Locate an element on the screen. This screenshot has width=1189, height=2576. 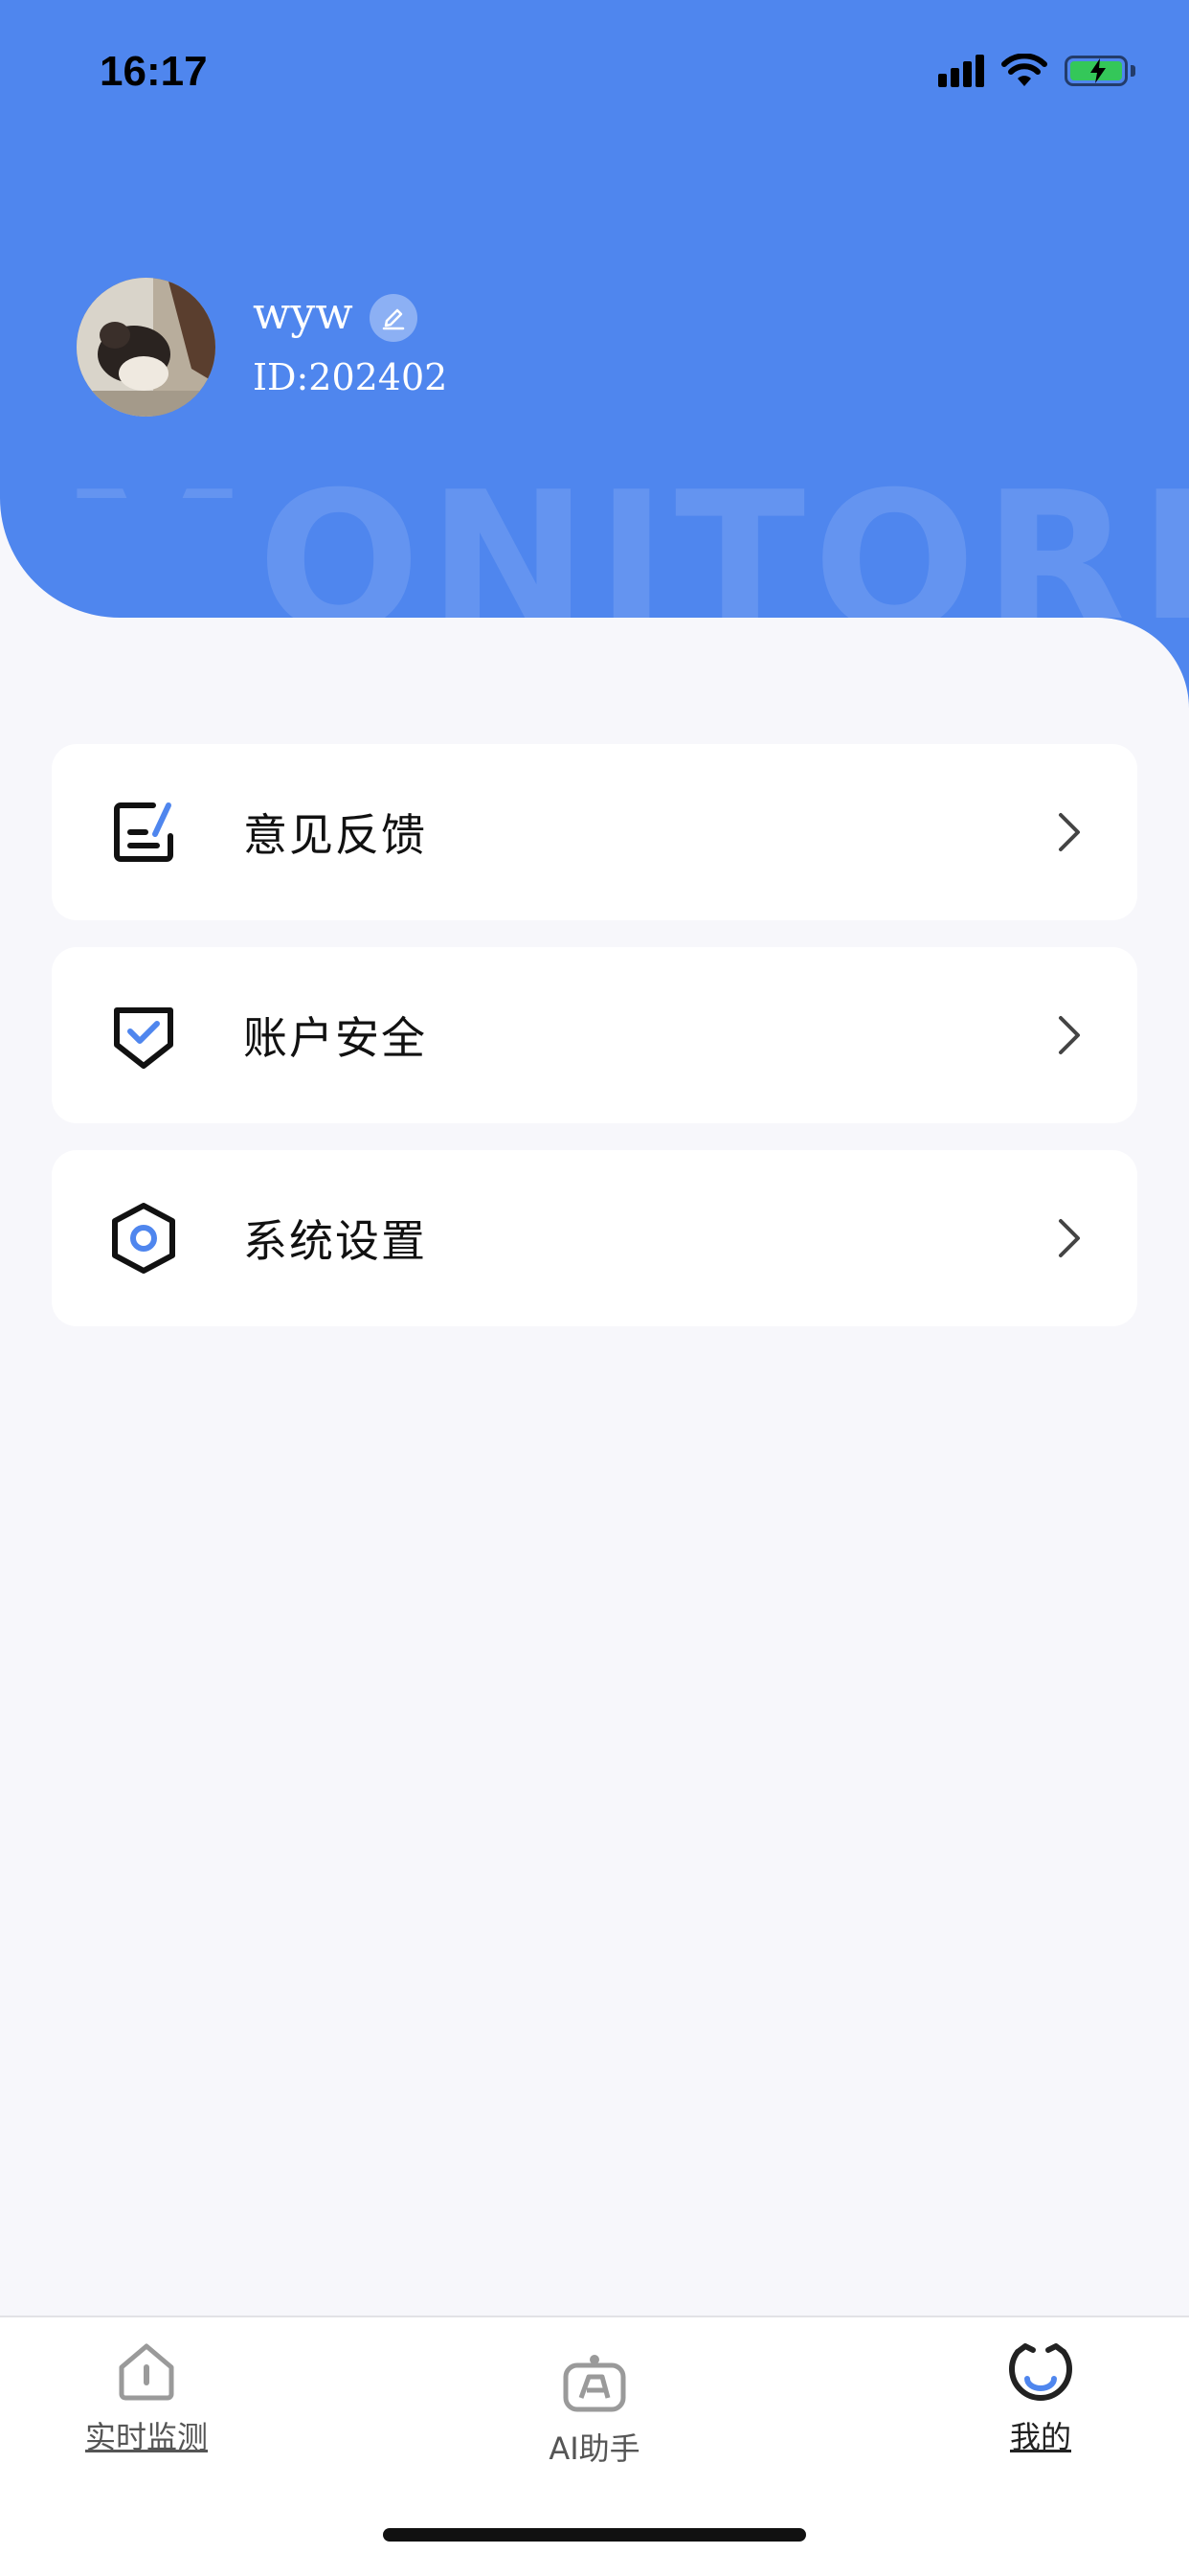
status-time: 16:17 is located at coordinates (154, 71).